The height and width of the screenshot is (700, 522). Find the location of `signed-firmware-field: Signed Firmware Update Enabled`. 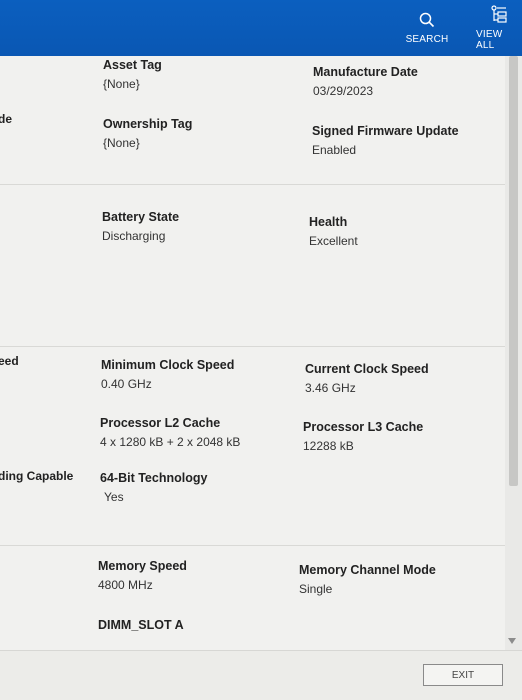

signed-firmware-field: Signed Firmware Update Enabled is located at coordinates (385, 140).